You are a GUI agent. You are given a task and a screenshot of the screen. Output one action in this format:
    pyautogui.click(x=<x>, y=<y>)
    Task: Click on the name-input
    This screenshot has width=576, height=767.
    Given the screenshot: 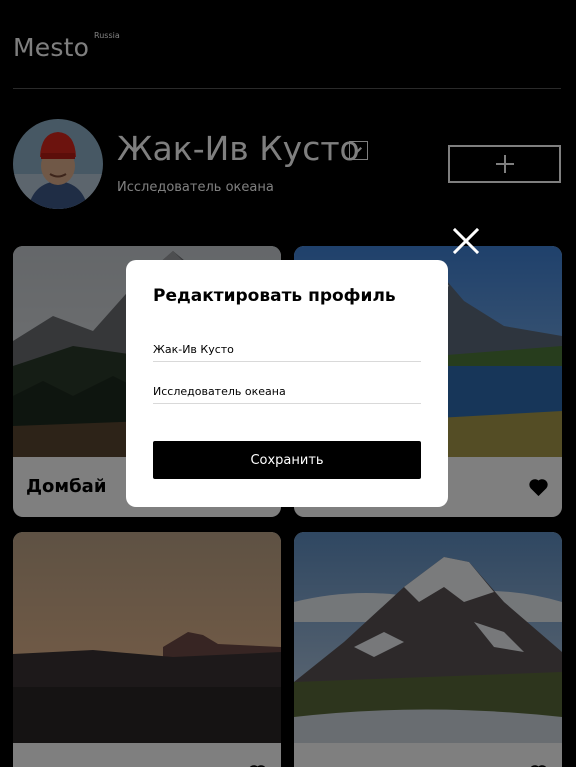 What is the action you would take?
    pyautogui.click(x=287, y=350)
    